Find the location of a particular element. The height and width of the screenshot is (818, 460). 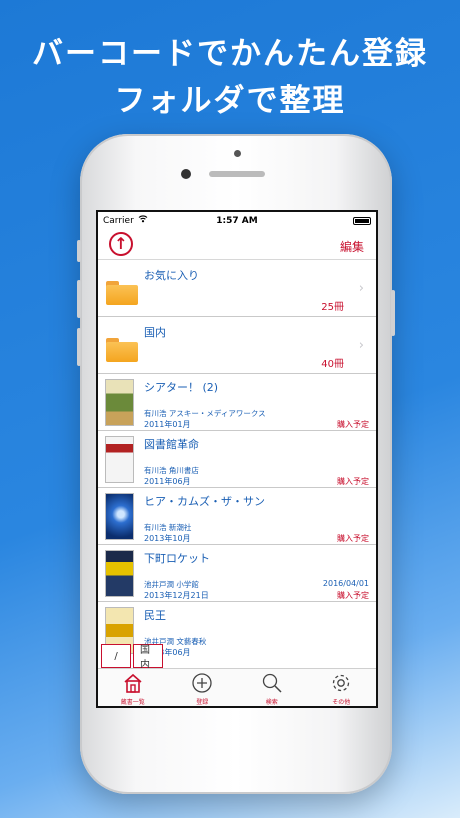

book-date: 2013年10月 is located at coordinates (167, 538).